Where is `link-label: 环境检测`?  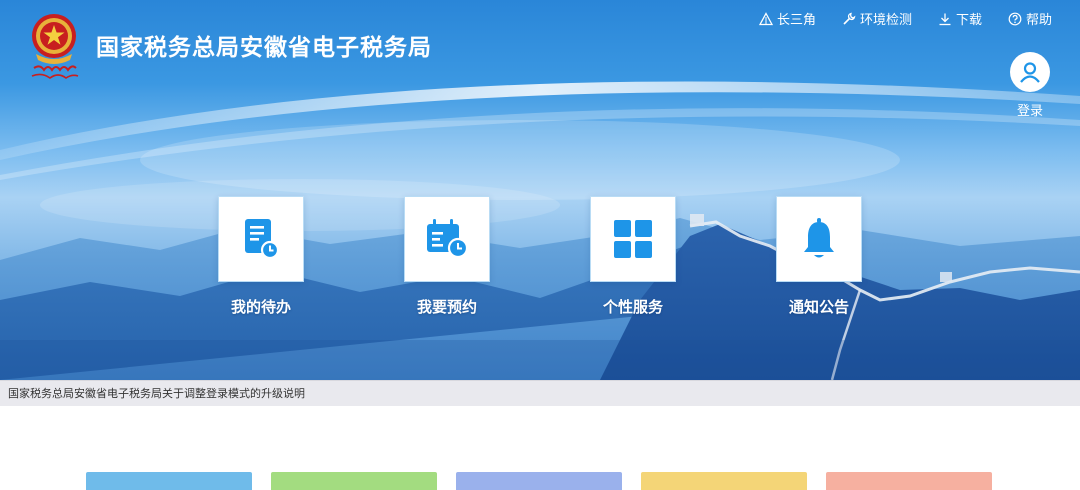
link-label: 环境检测 is located at coordinates (885, 20).